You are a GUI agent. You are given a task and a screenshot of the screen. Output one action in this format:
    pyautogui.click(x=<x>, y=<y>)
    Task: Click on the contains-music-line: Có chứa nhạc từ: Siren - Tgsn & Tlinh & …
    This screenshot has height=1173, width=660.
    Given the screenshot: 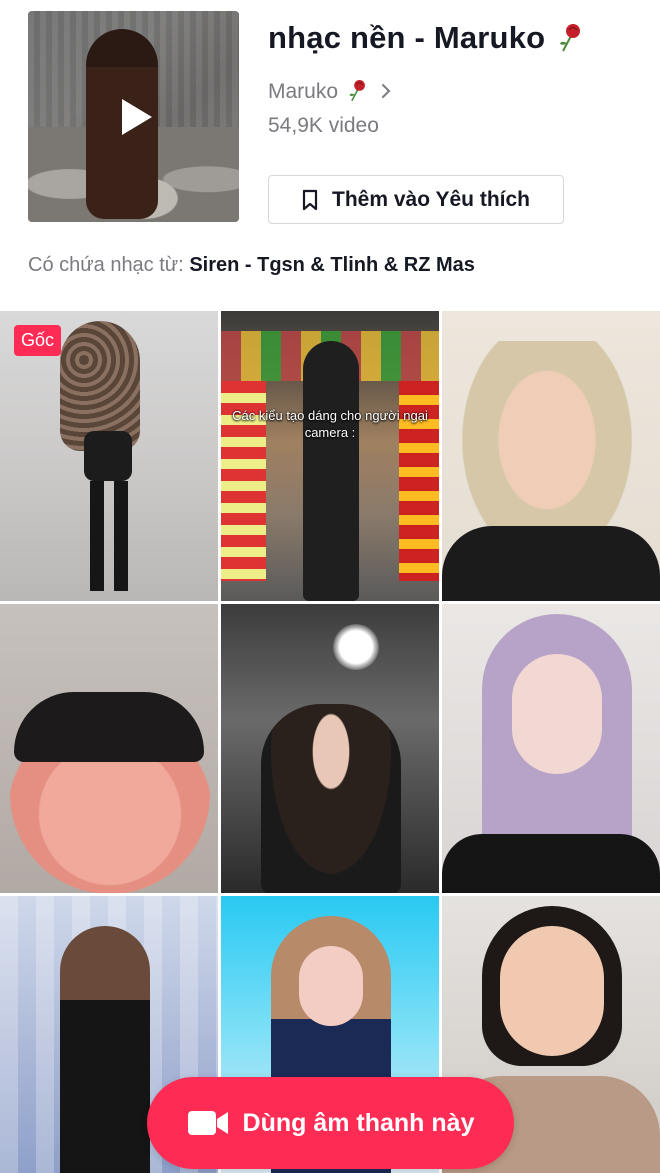 What is the action you would take?
    pyautogui.click(x=251, y=265)
    